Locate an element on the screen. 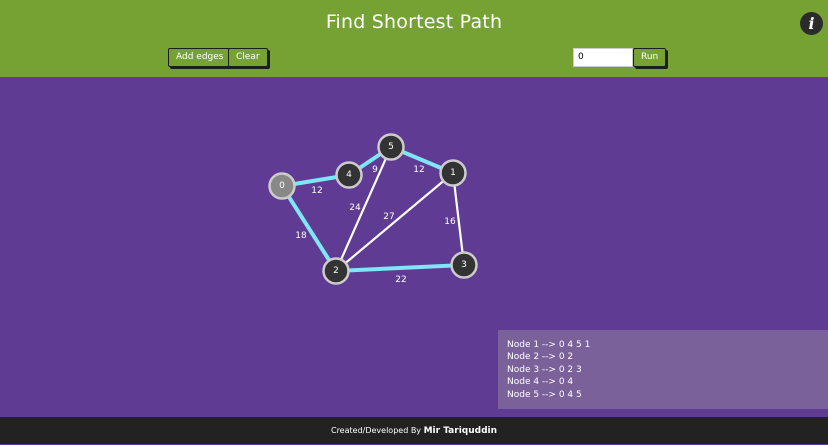 The image size is (828, 445). node-label: 5 is located at coordinates (391, 147).